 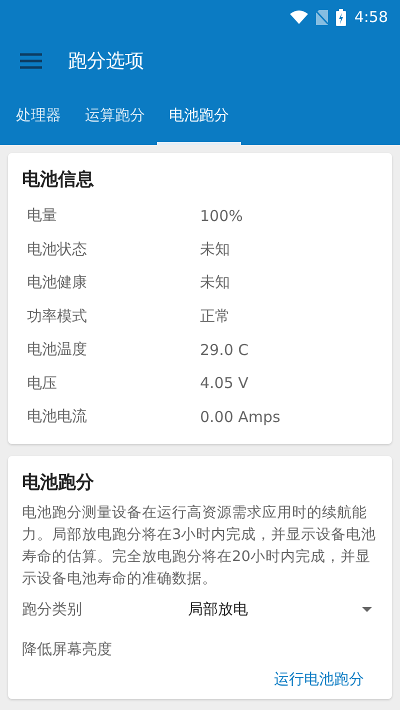 I want to click on info-label: 电池状态, so click(x=57, y=249).